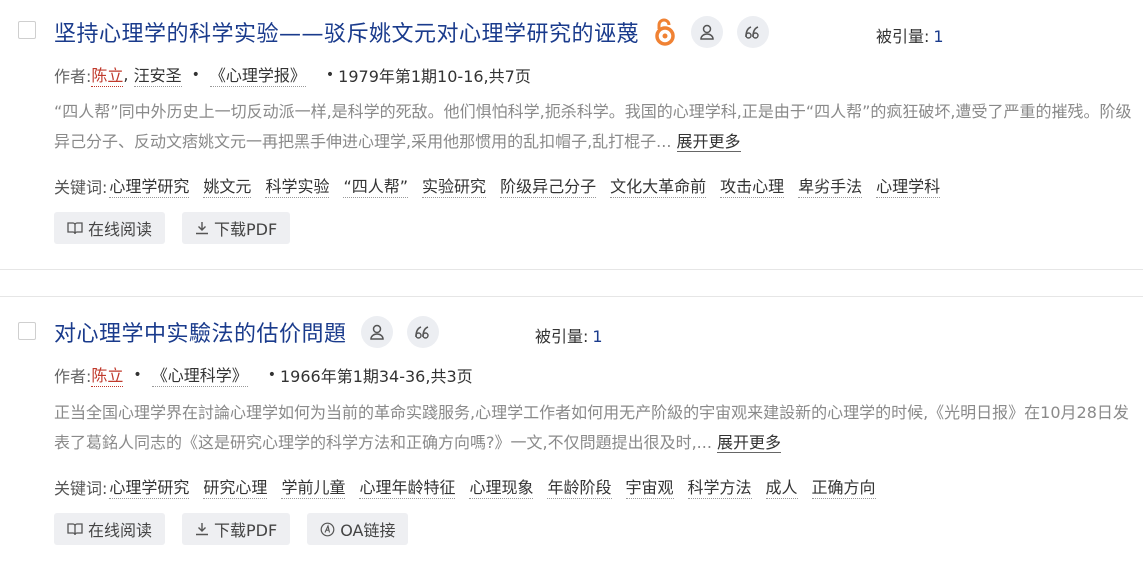  Describe the element at coordinates (665, 32) in the screenshot. I see `open-access-icon` at that location.